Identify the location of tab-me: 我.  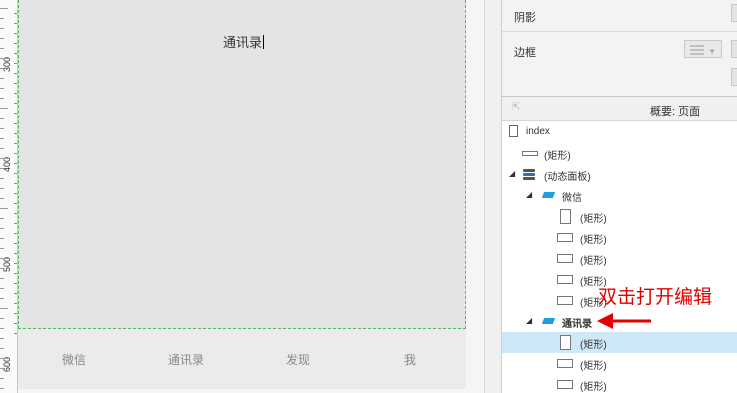
(410, 359).